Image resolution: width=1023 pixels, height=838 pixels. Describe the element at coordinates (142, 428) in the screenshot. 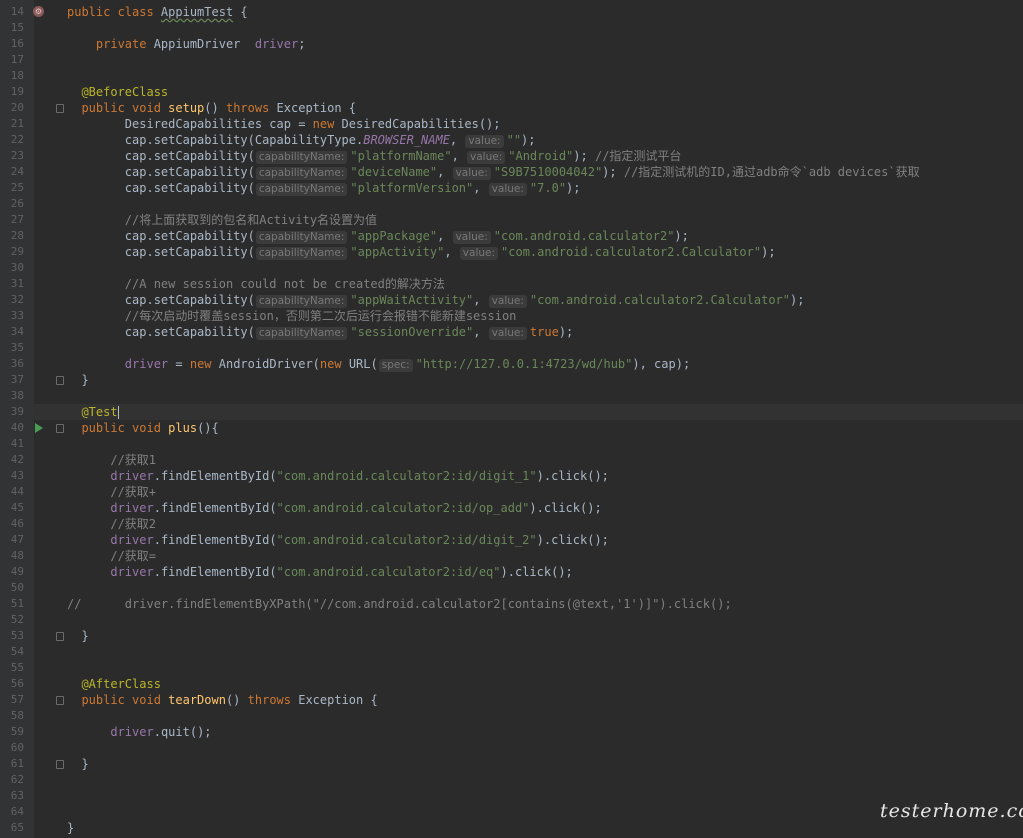

I see `code-text: public void plus(){` at that location.